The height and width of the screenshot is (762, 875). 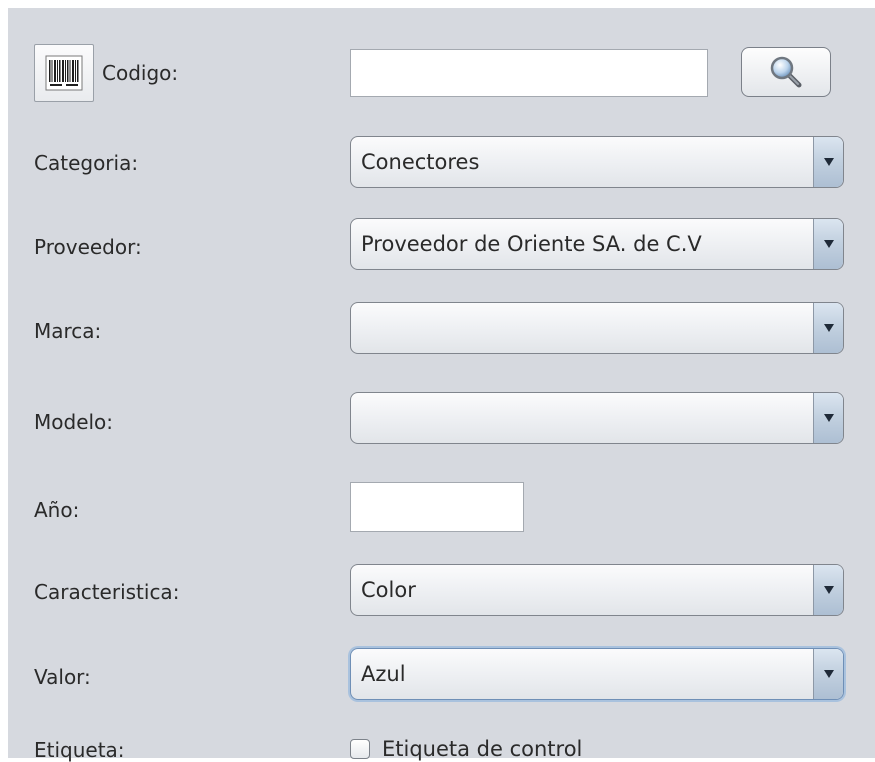 I want to click on proveedor-selected-value: Proveedor de Oriente SA. de C.V, so click(x=531, y=244).